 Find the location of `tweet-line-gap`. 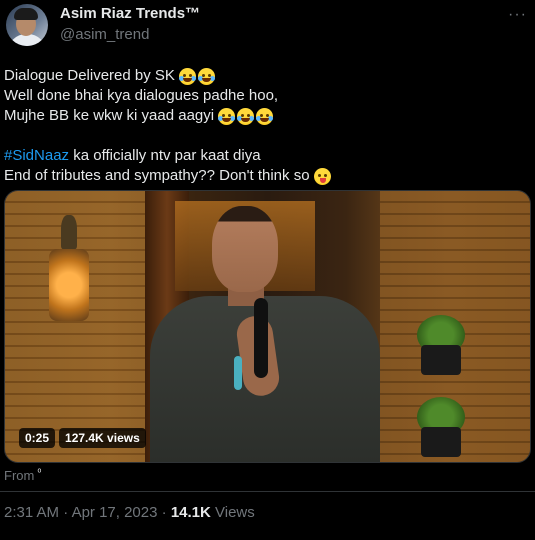

tweet-line-gap is located at coordinates (266, 136).